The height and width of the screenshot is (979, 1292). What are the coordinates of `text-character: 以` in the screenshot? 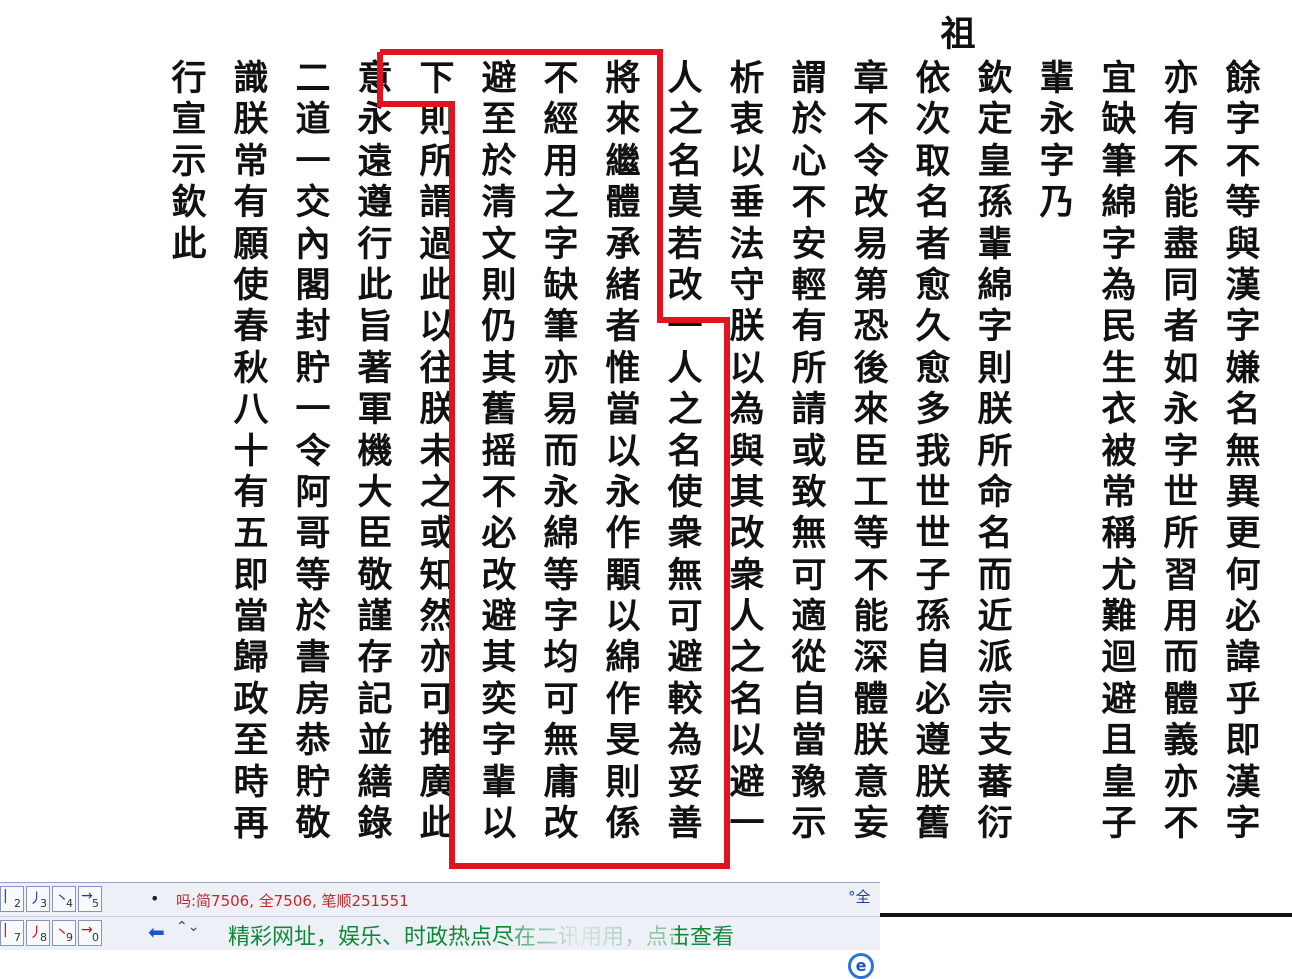 It's located at (747, 368).